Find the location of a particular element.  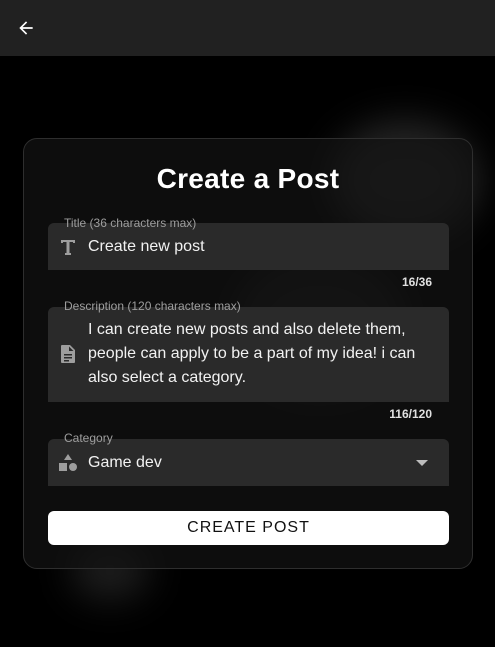

text-title-icon is located at coordinates (68, 247).